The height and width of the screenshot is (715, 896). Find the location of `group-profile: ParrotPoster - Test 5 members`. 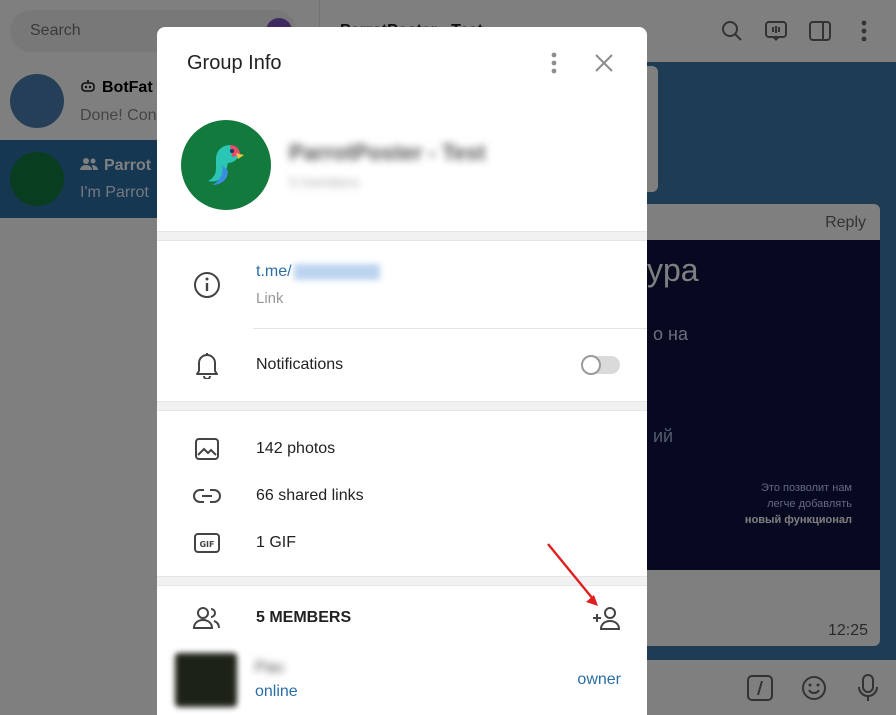

group-profile: ParrotPoster - Test 5 members is located at coordinates (402, 165).